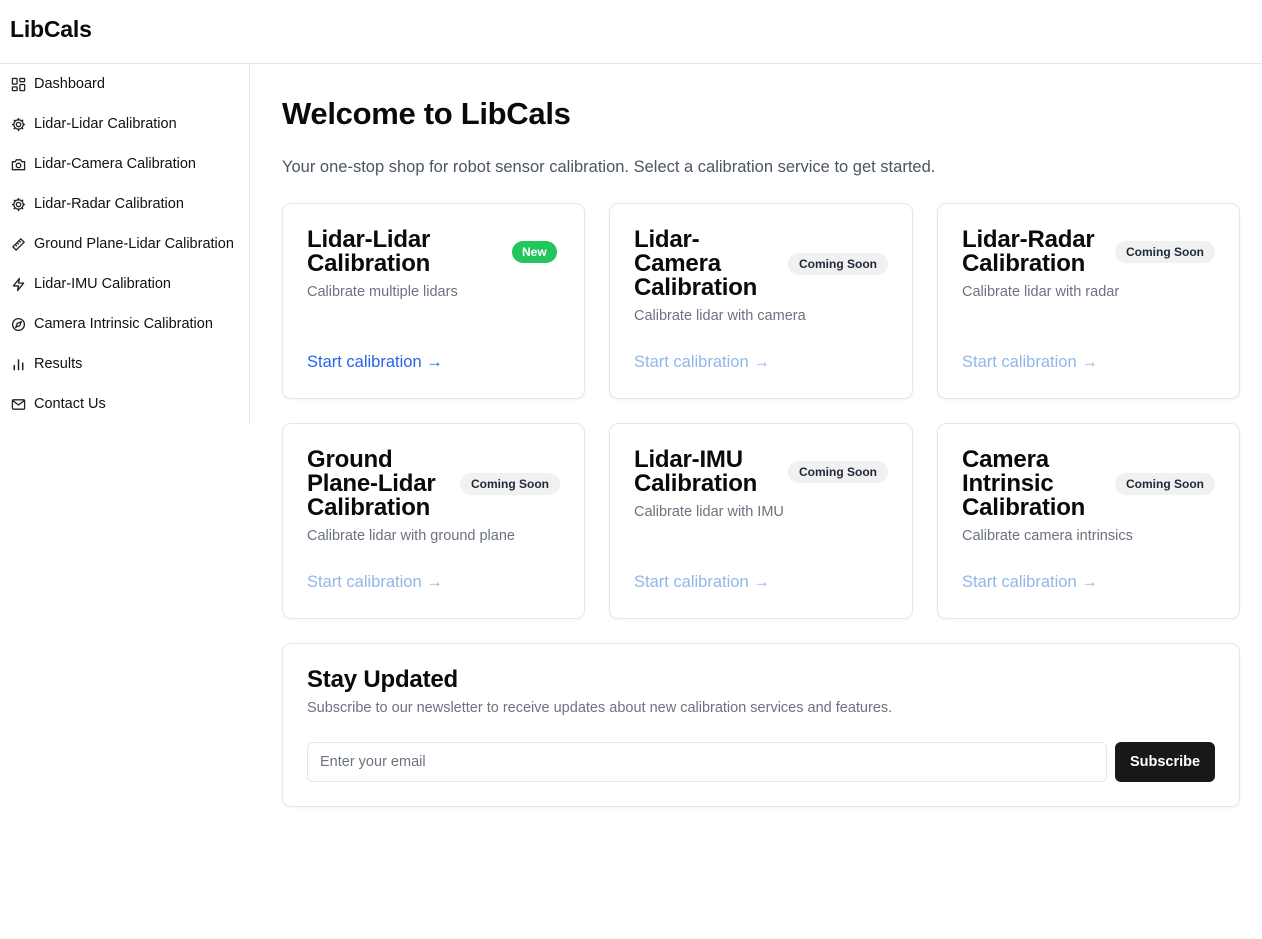  What do you see at coordinates (69, 84) in the screenshot?
I see `sidebar-item-label: Dashboard` at bounding box center [69, 84].